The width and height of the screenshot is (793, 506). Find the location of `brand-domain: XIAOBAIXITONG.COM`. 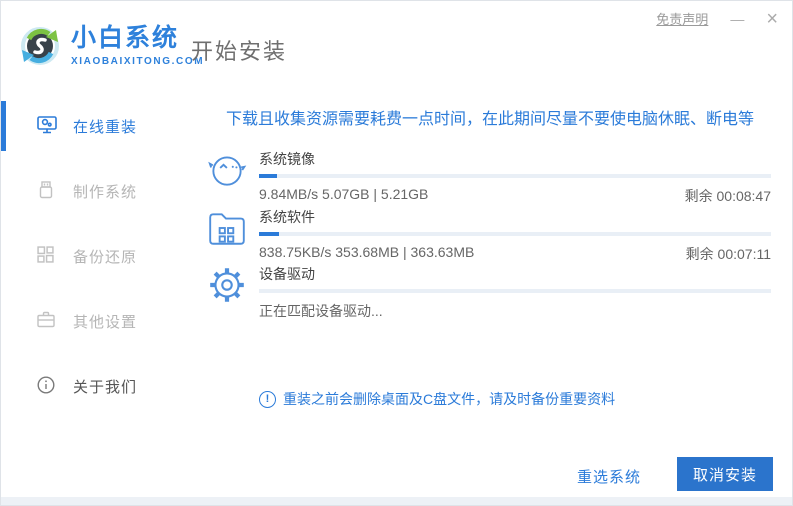

brand-domain: XIAOBAIXITONG.COM is located at coordinates (138, 61).